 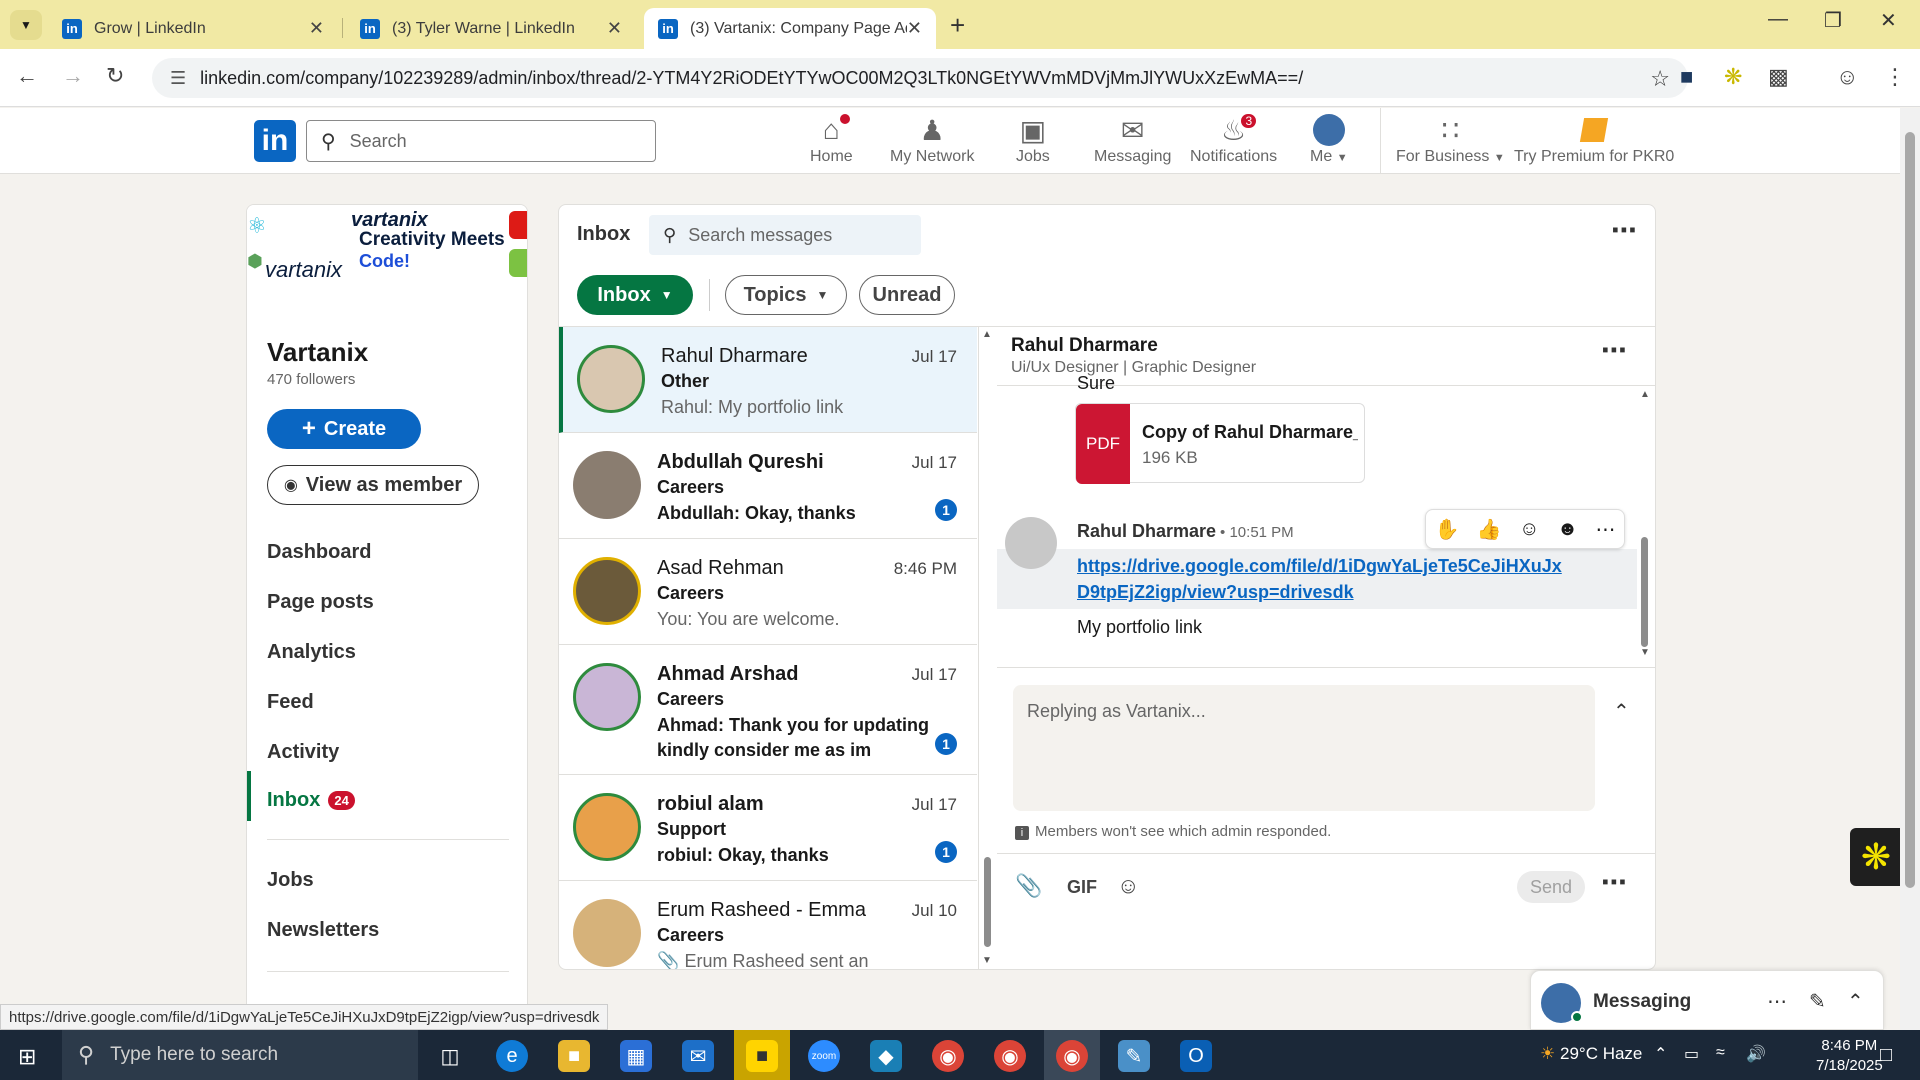 What do you see at coordinates (275, 141) in the screenshot?
I see `linkedin-logo: in` at bounding box center [275, 141].